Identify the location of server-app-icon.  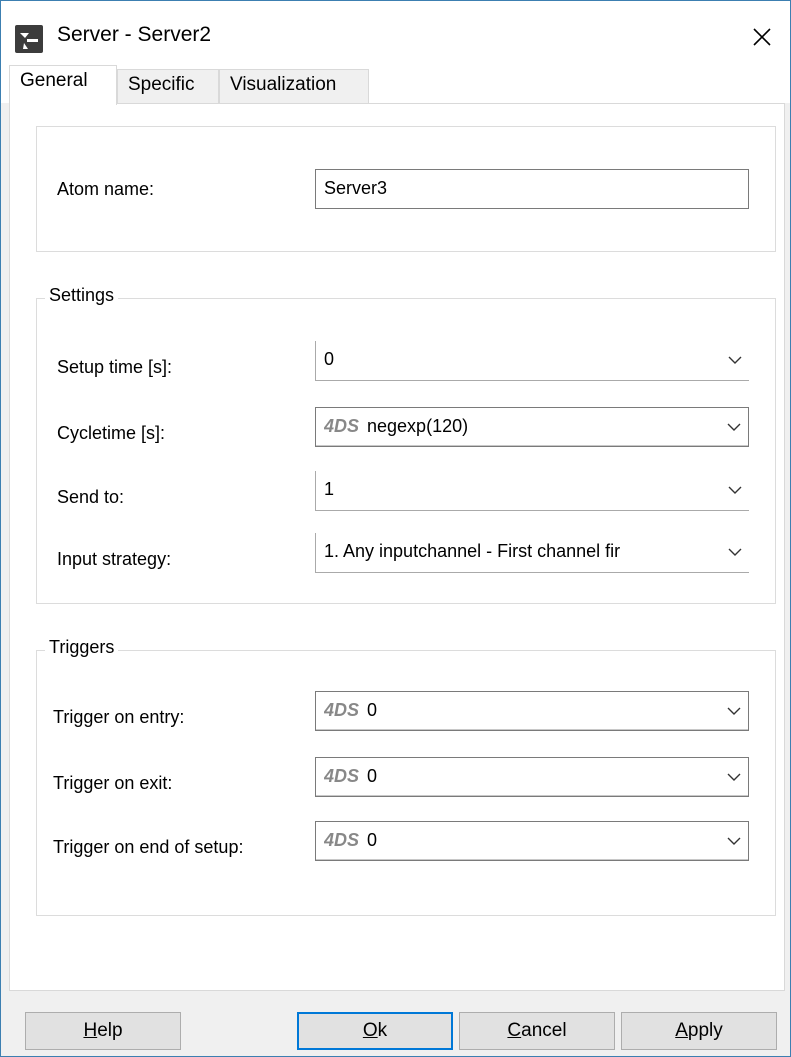
(29, 39).